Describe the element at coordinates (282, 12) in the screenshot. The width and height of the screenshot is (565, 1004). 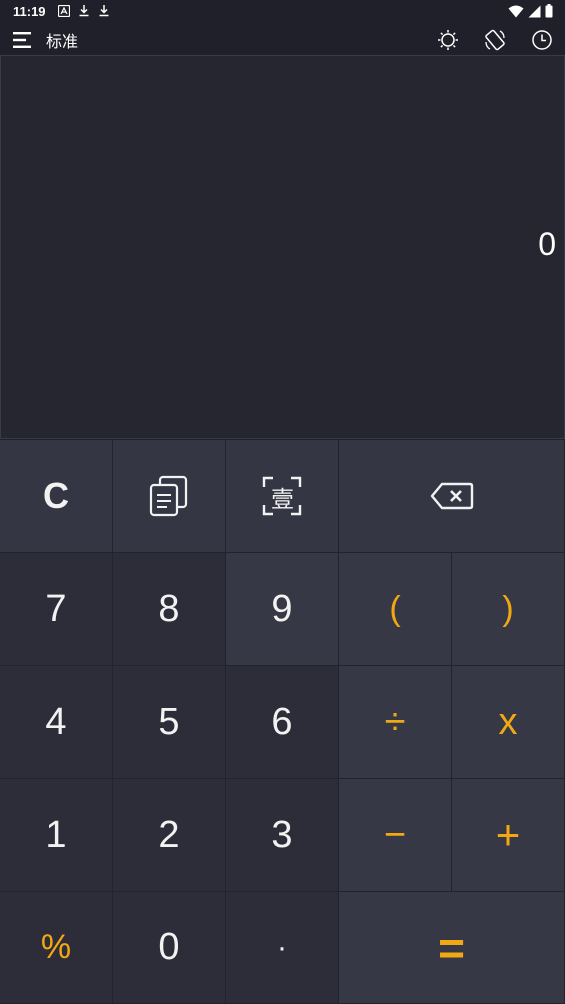
I see `status-bar: 11:19` at that location.